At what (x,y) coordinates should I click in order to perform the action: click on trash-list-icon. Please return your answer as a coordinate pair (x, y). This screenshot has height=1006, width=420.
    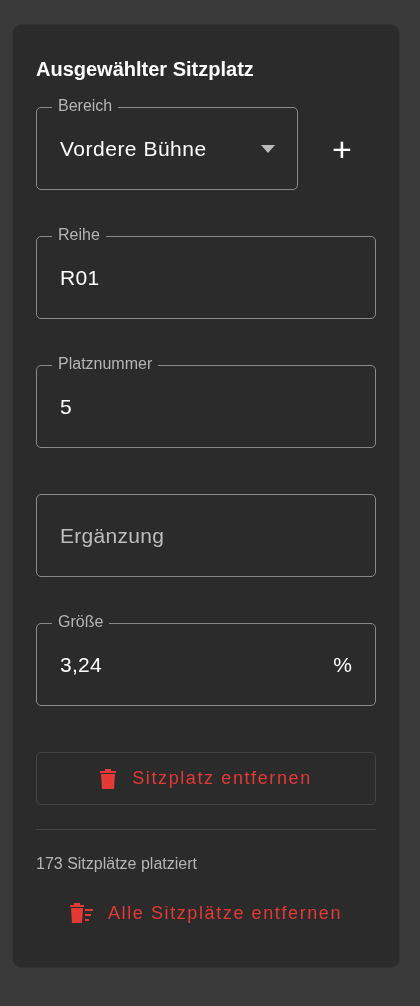
    Looking at the image, I should click on (81, 913).